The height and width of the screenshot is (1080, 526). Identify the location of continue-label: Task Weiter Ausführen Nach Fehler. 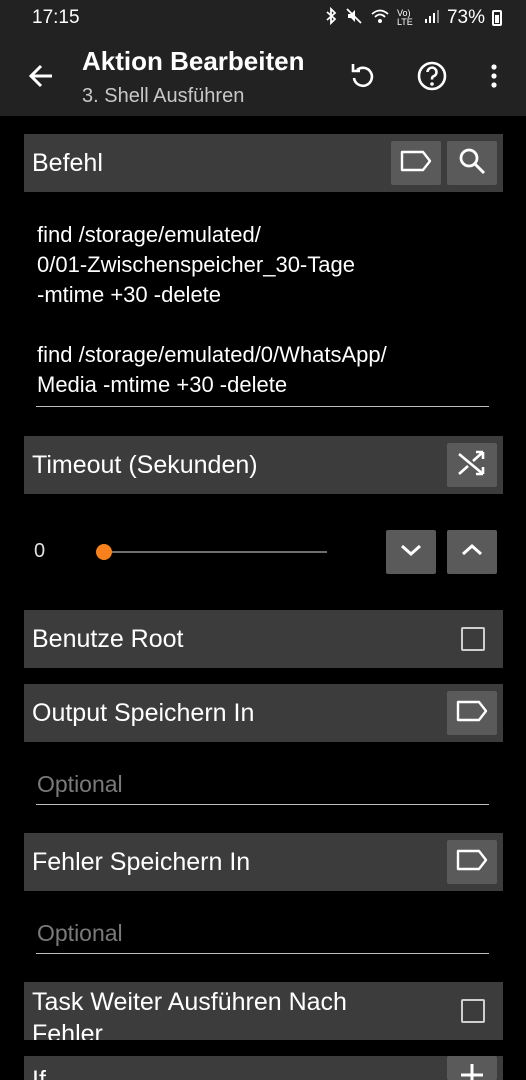
(246, 1011).